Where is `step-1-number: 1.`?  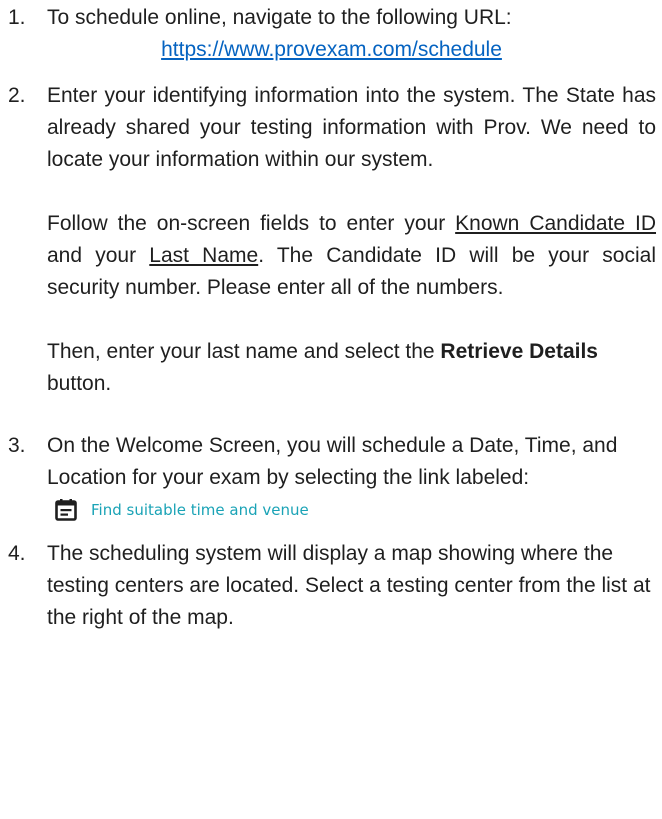 step-1-number: 1. is located at coordinates (17, 17).